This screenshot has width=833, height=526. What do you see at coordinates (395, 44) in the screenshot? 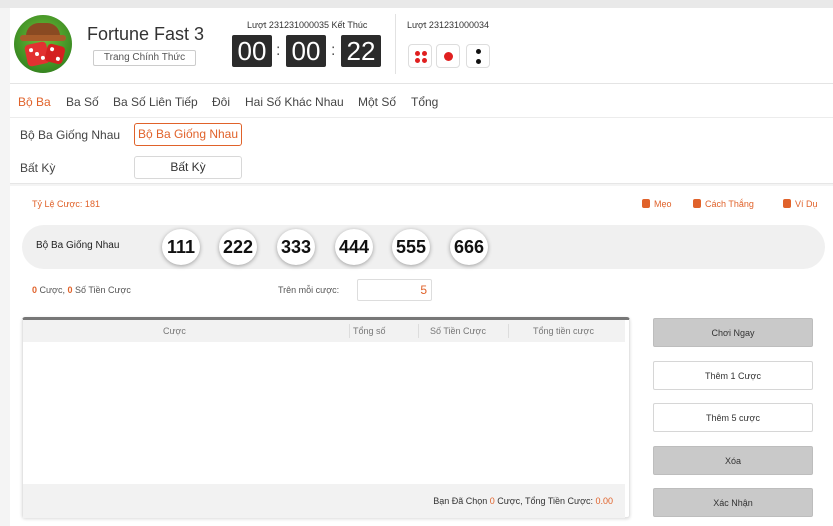
I see `header-divider` at bounding box center [395, 44].